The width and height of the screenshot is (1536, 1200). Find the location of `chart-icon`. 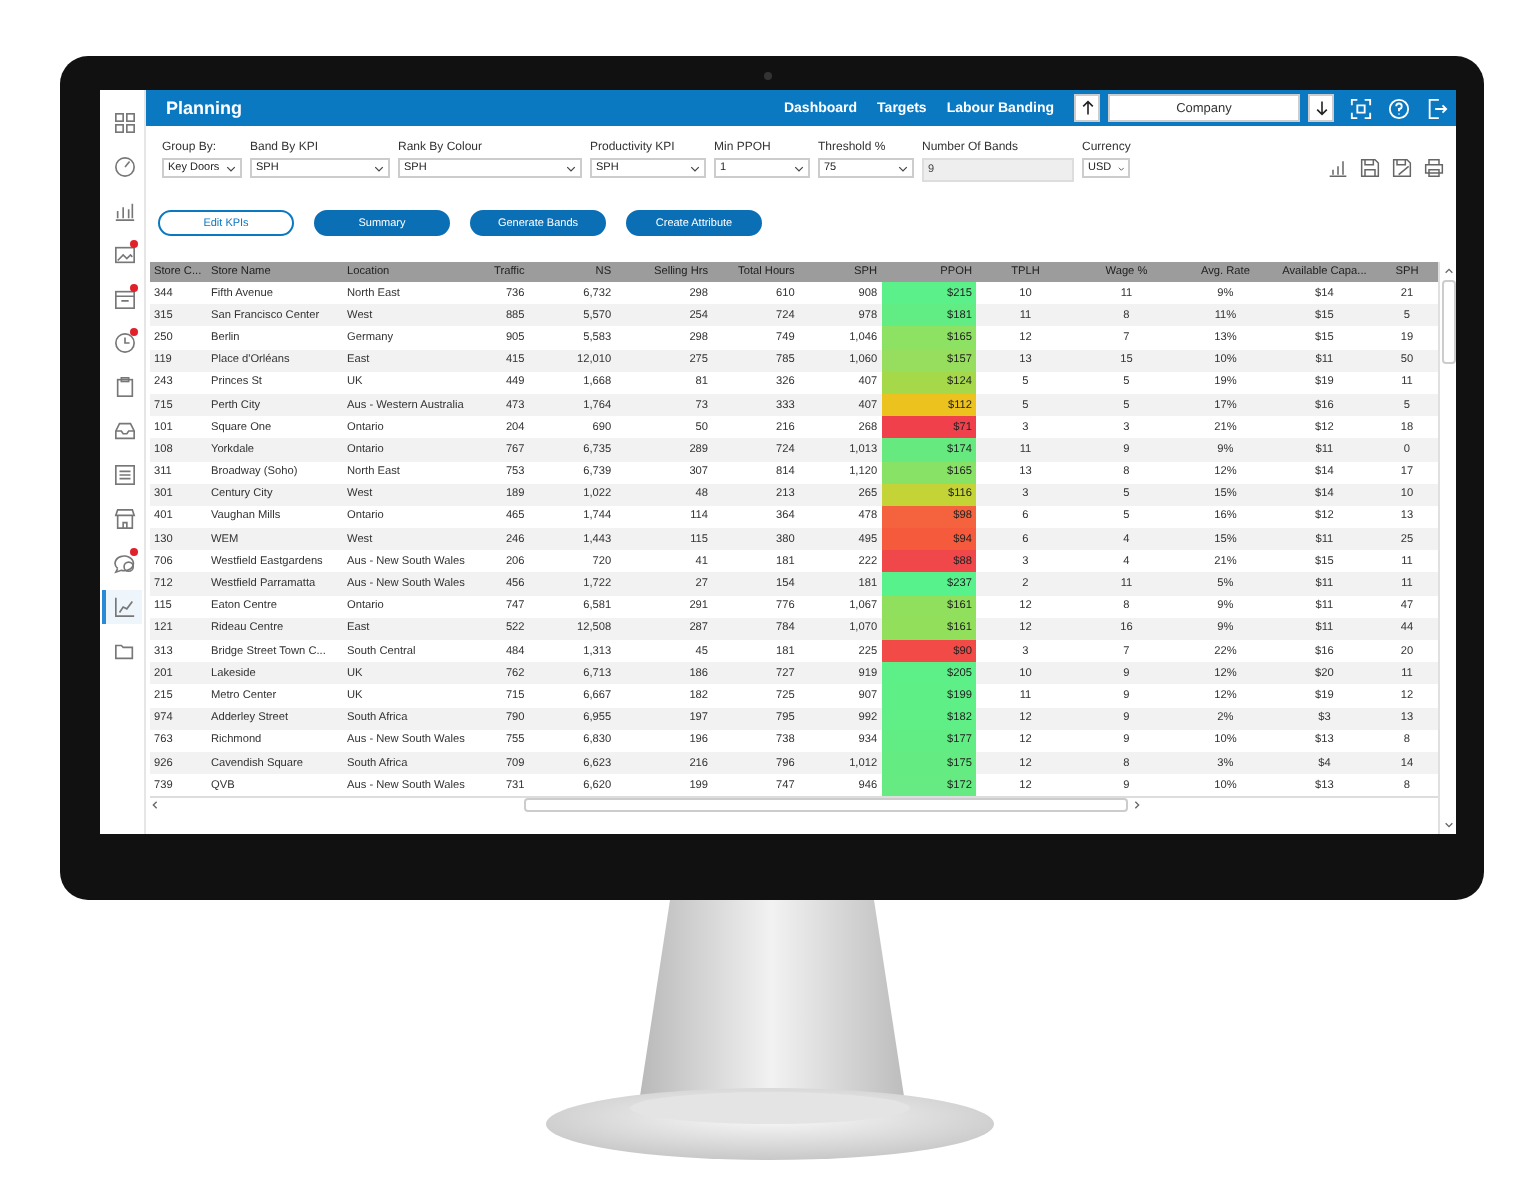

chart-icon is located at coordinates (124, 607).